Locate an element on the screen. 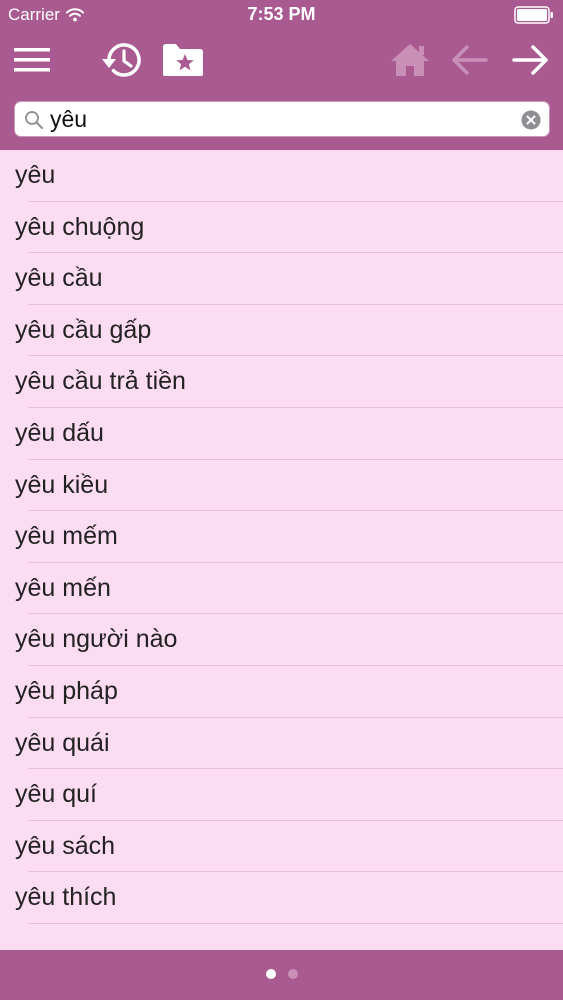 The width and height of the screenshot is (563, 1000). search-field is located at coordinates (282, 119).